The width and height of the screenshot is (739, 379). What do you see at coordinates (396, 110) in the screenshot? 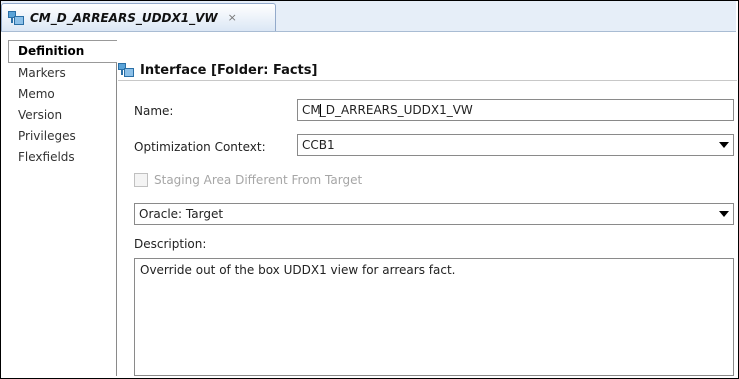
I see `name-value-end: _D_ARREARS_UDDX1_VW` at bounding box center [396, 110].